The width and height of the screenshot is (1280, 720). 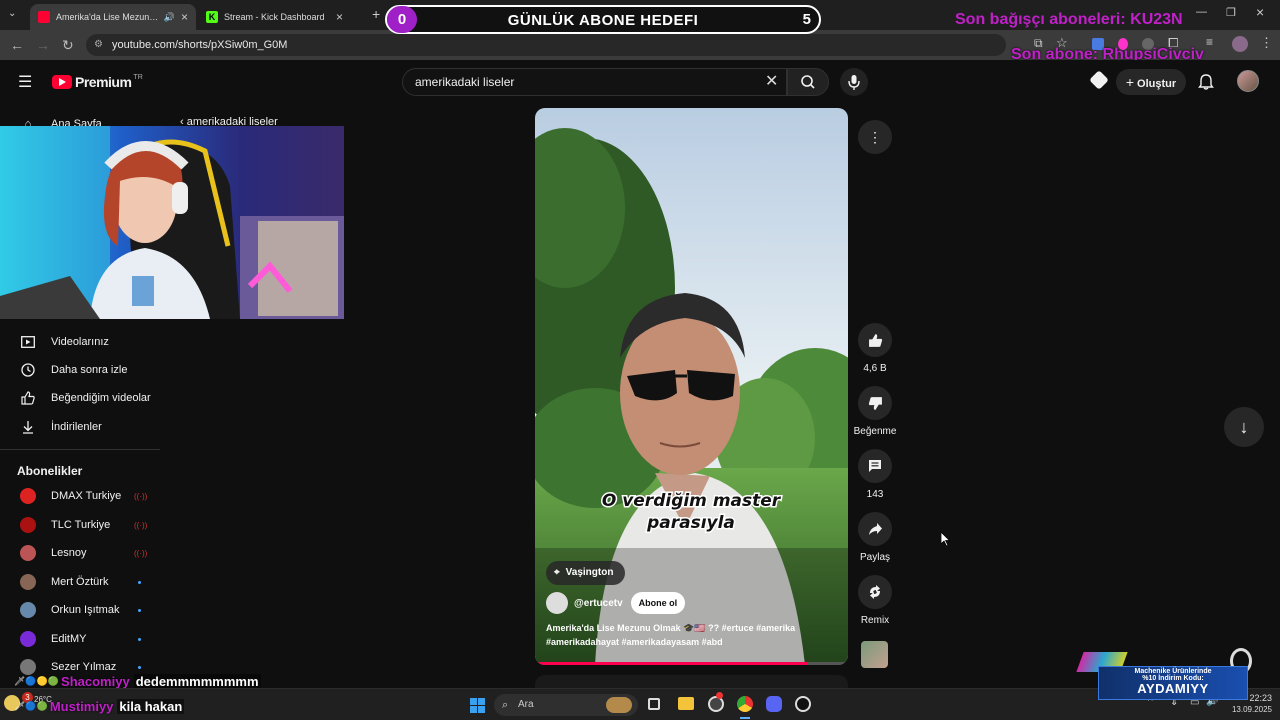 What do you see at coordinates (81, 706) in the screenshot?
I see `chat-username: Mustimiyy` at bounding box center [81, 706].